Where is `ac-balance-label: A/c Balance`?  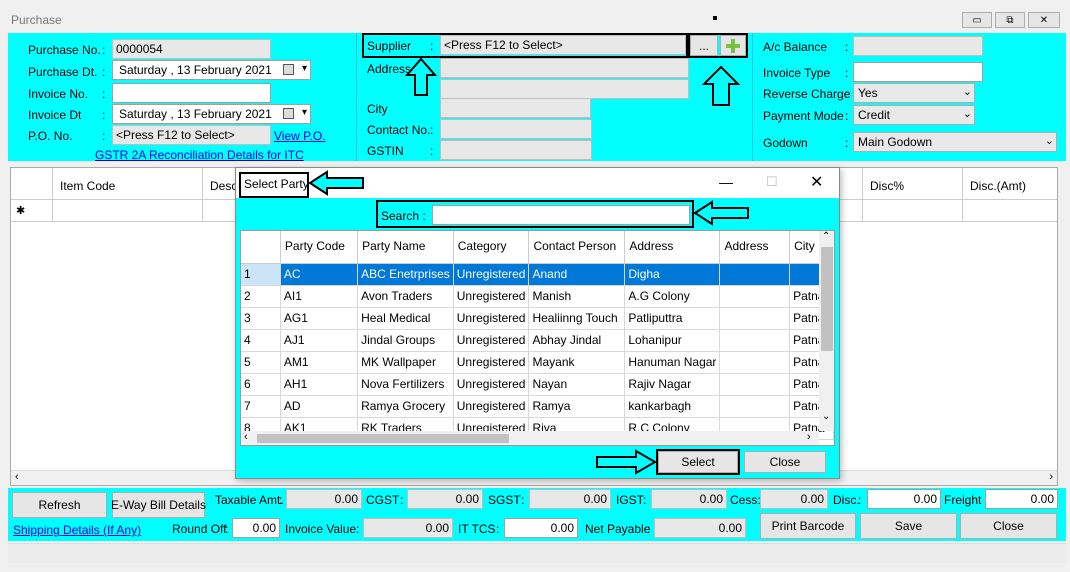 ac-balance-label: A/c Balance is located at coordinates (795, 47).